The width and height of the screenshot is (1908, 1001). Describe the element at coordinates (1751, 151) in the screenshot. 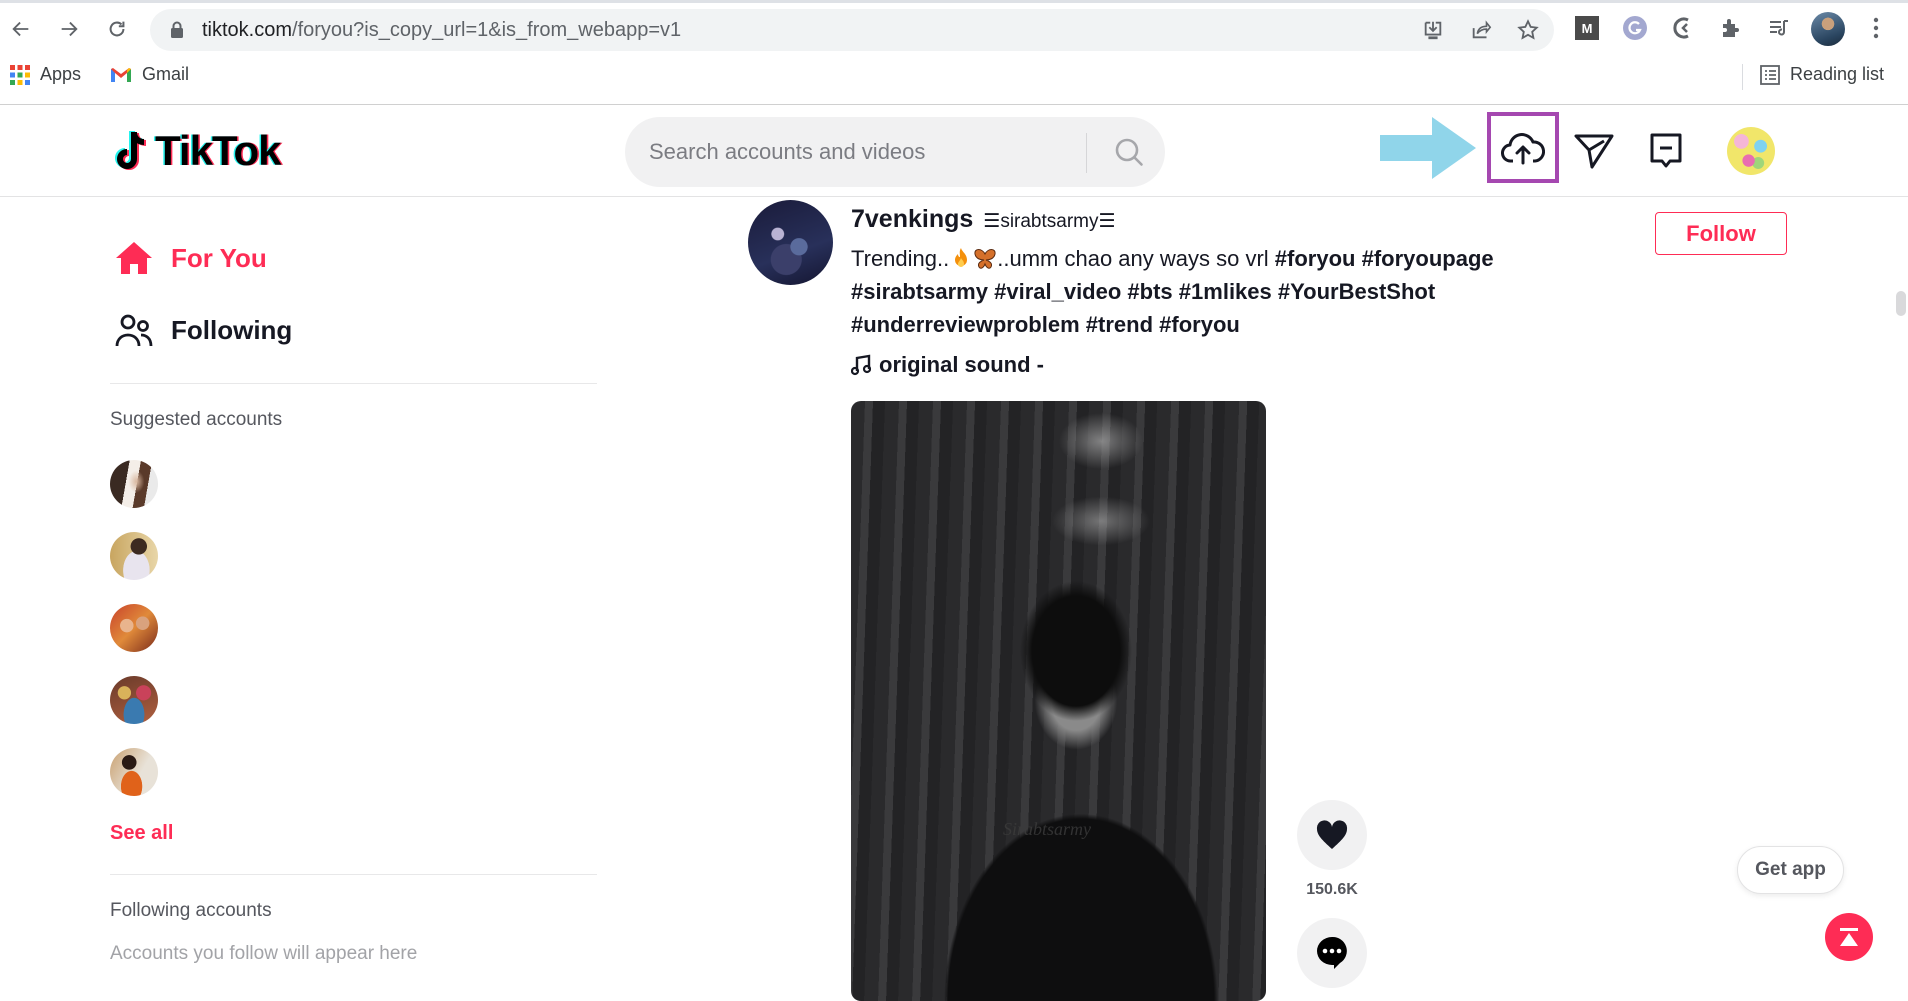

I see `profile-avatar` at that location.